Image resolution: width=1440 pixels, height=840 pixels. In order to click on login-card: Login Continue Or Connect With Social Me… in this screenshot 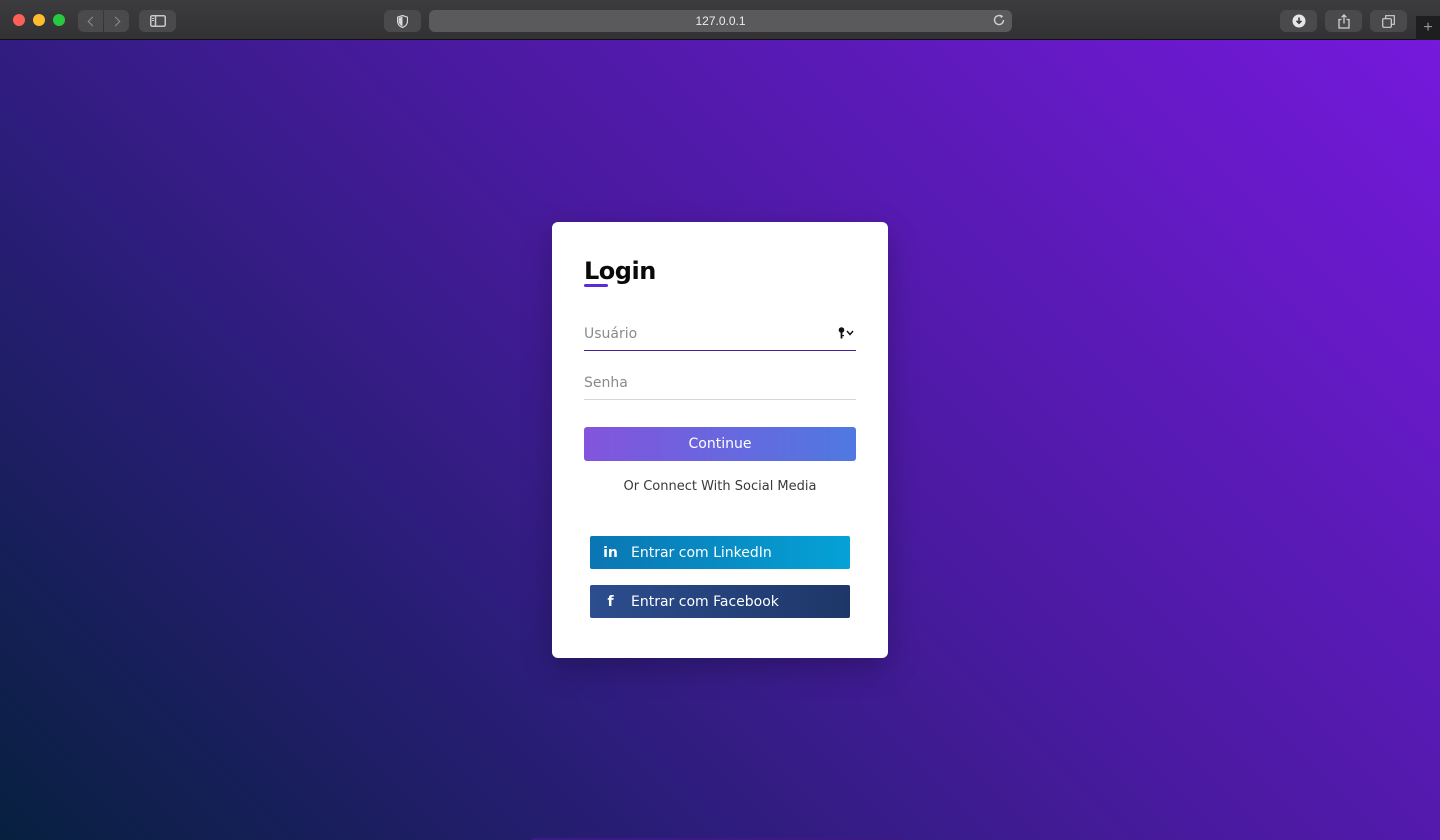, I will do `click(720, 440)`.